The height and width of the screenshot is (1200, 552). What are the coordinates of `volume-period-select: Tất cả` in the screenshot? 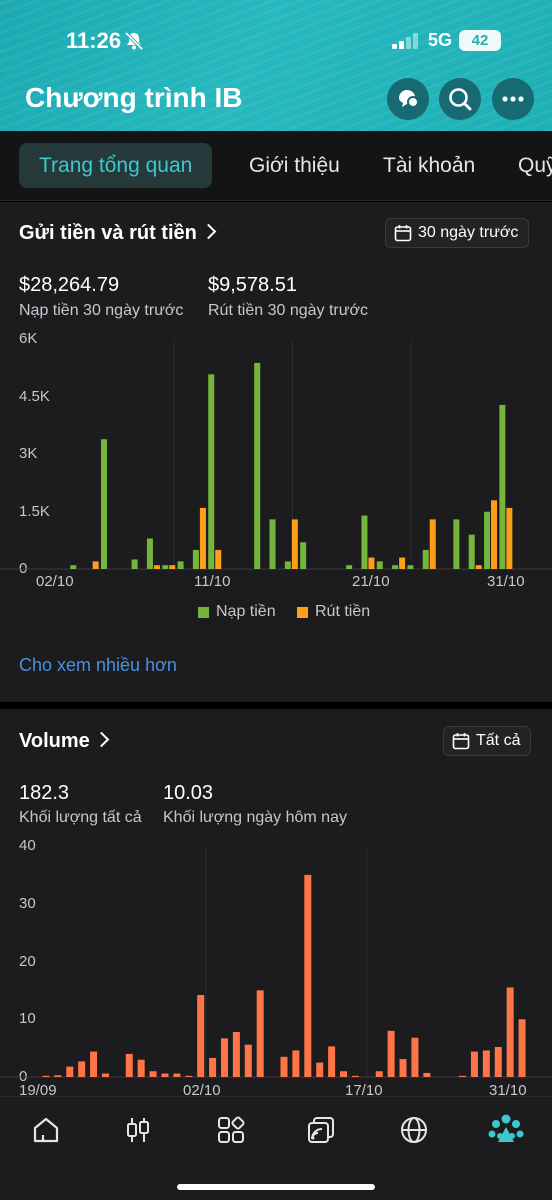 It's located at (487, 741).